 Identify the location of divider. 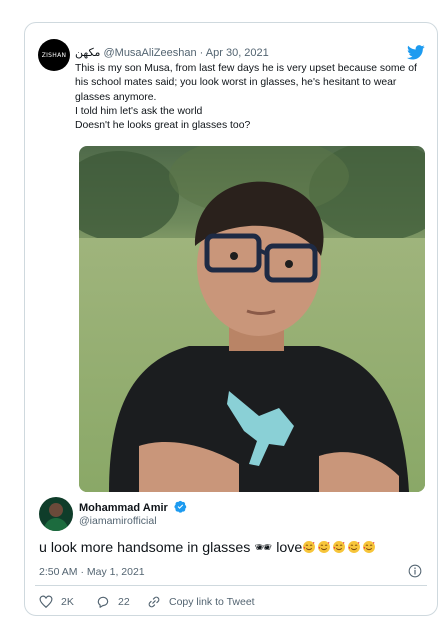
(231, 585).